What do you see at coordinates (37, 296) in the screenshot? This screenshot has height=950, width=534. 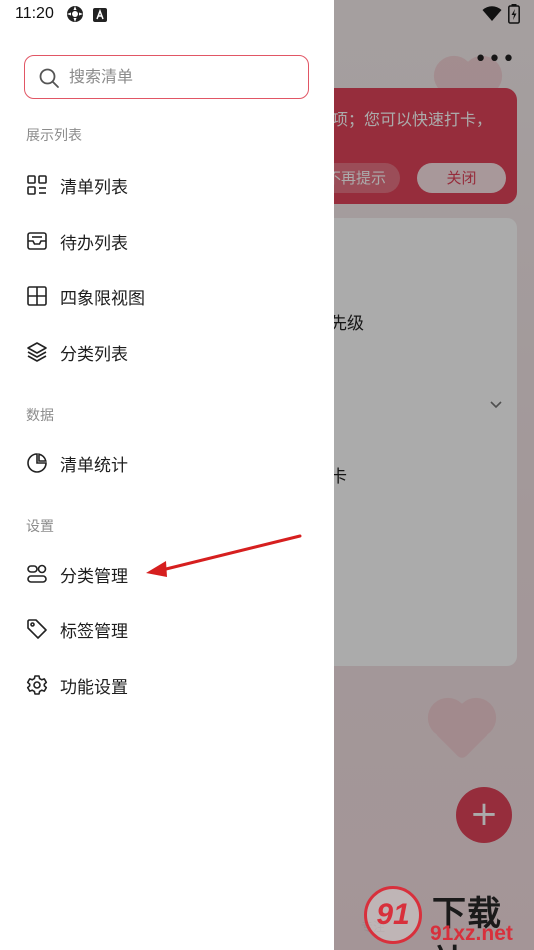 I see `four-quadrant-icon` at bounding box center [37, 296].